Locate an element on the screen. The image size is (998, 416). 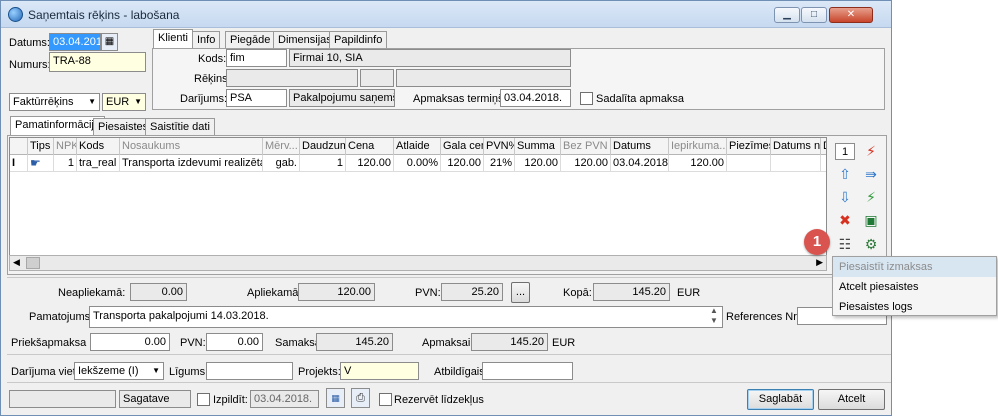
move-up-icon: ⇧ is located at coordinates (845, 174).